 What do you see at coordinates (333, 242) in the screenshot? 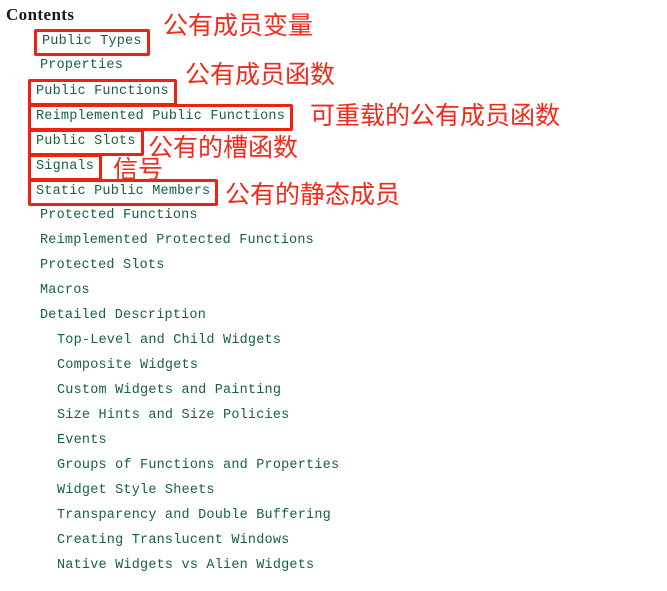
I see `toc-row: Reimplemented Protected Functions` at bounding box center [333, 242].